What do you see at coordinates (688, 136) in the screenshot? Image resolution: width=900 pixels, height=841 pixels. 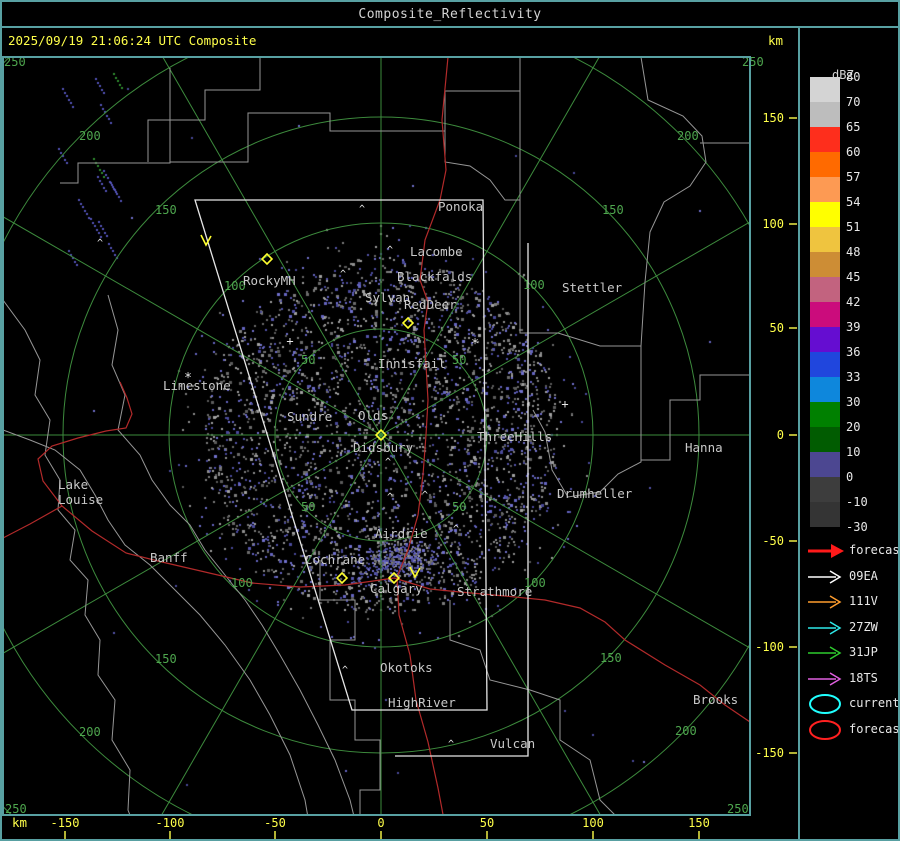 I see `ring-distance-label: 200` at bounding box center [688, 136].